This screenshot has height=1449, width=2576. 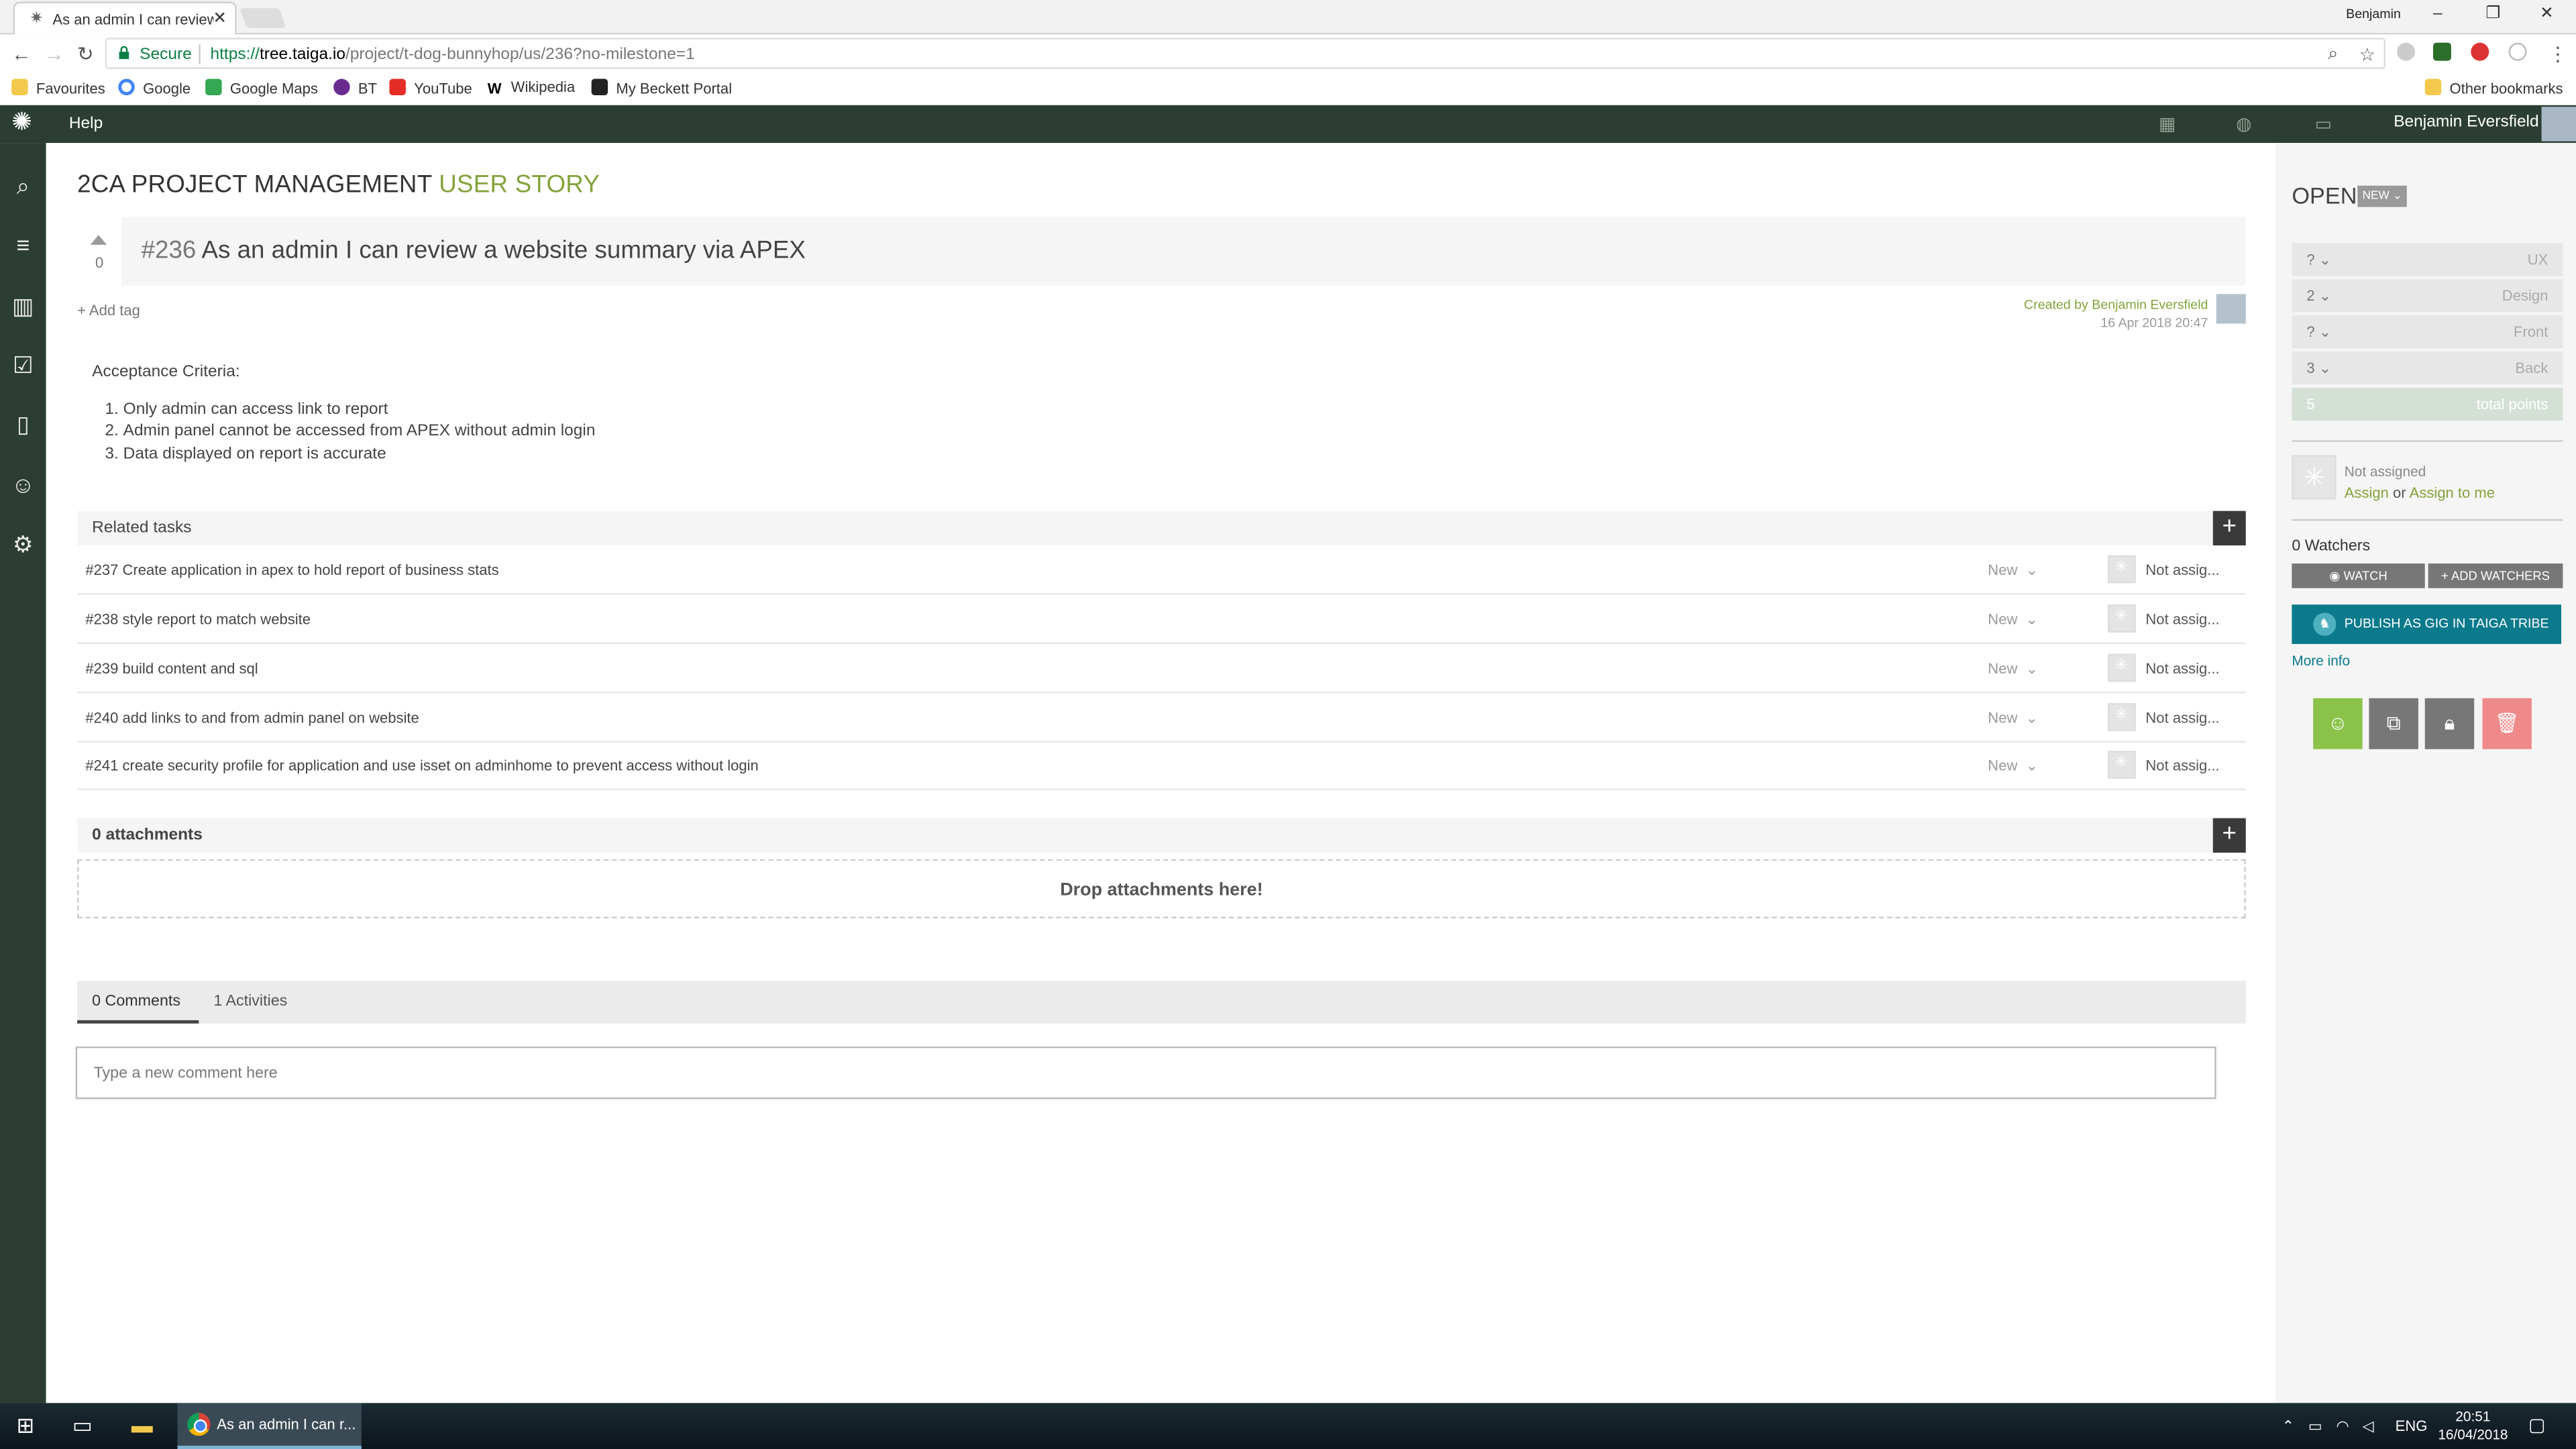 I want to click on clone-icon: ⧉, so click(x=2393, y=723).